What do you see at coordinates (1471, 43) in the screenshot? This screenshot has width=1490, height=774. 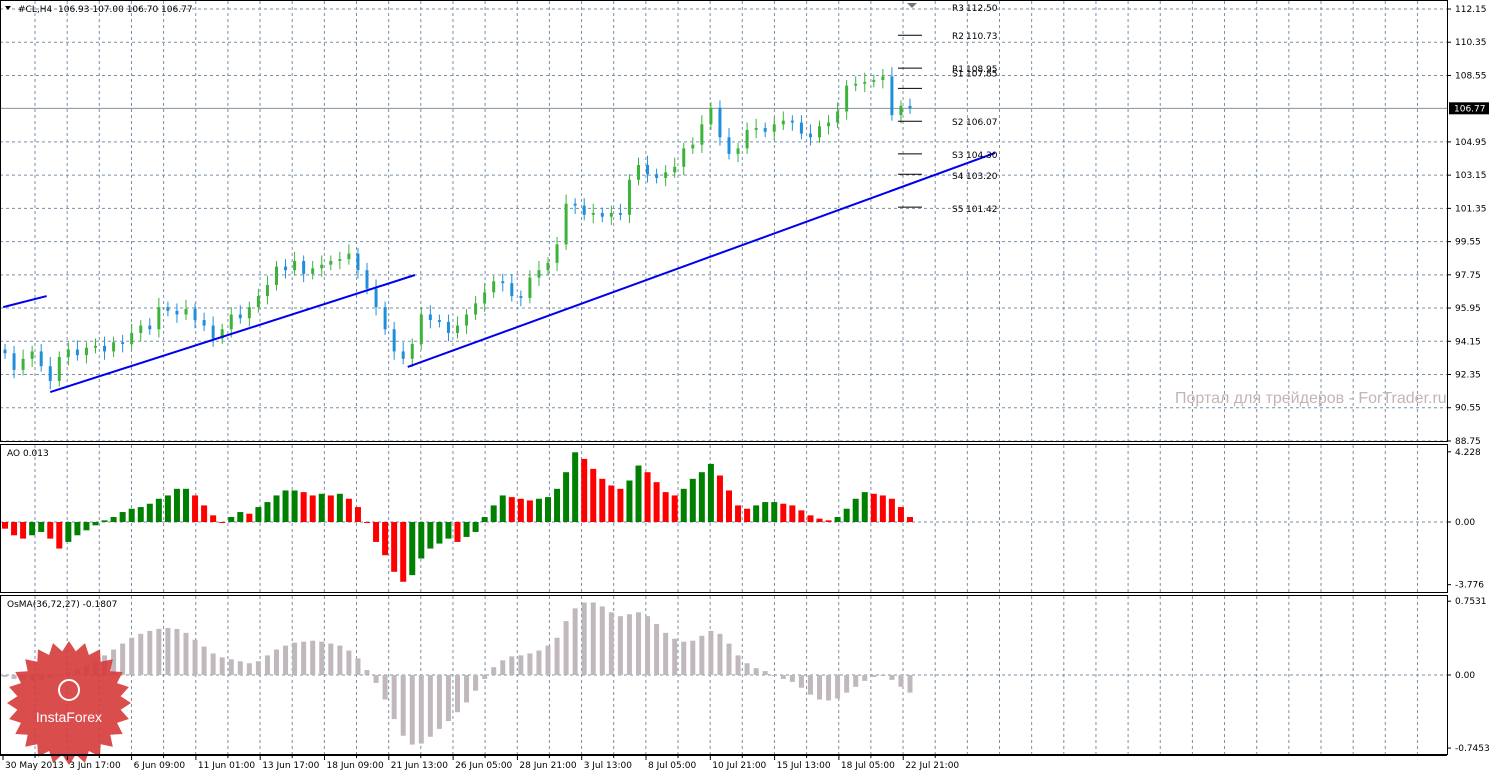 I see `y-tick-label: 110.35` at bounding box center [1471, 43].